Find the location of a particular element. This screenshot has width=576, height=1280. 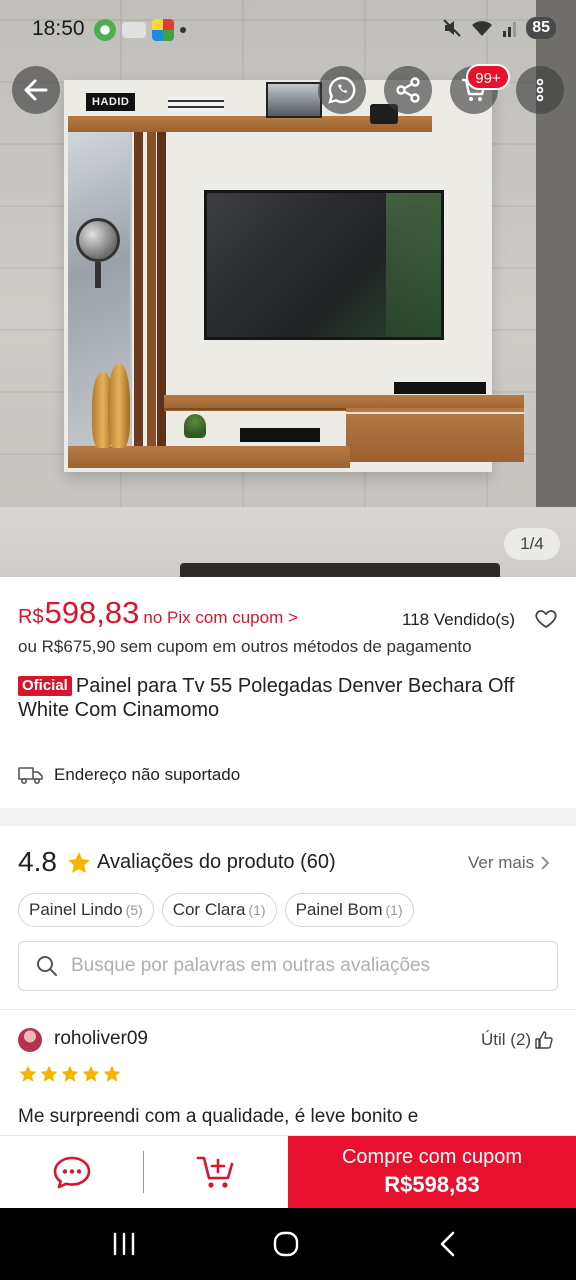

bottom-action-bar: Compre com cupom R$598,83 is located at coordinates (288, 1172).